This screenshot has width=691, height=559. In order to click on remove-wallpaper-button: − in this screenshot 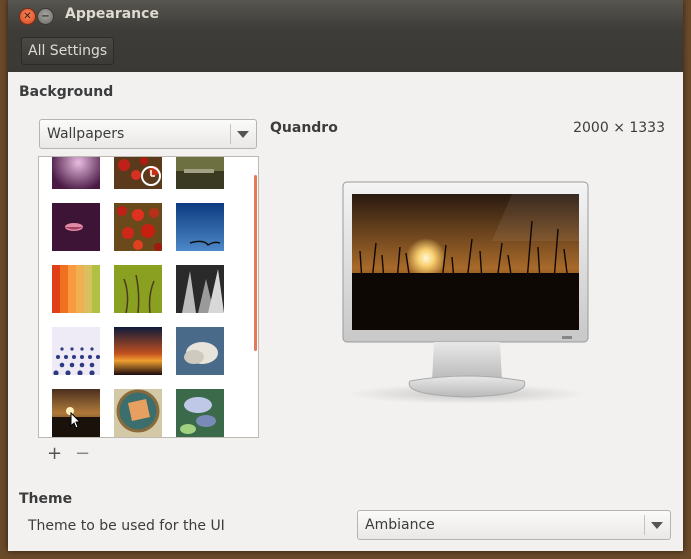, I will do `click(82, 453)`.